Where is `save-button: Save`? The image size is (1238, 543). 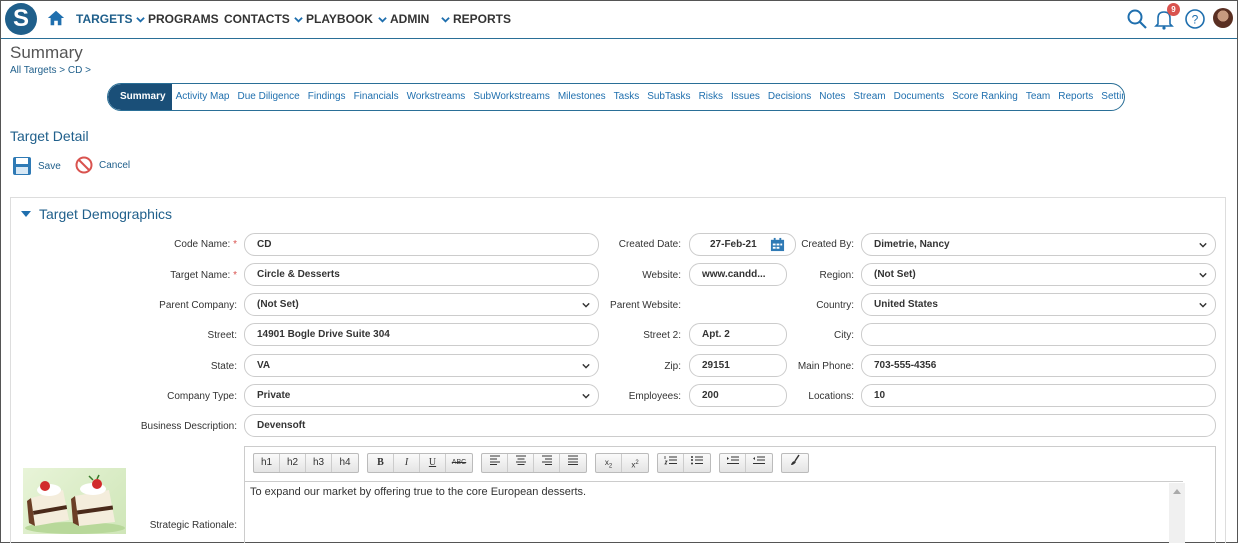
save-button: Save is located at coordinates (36, 166).